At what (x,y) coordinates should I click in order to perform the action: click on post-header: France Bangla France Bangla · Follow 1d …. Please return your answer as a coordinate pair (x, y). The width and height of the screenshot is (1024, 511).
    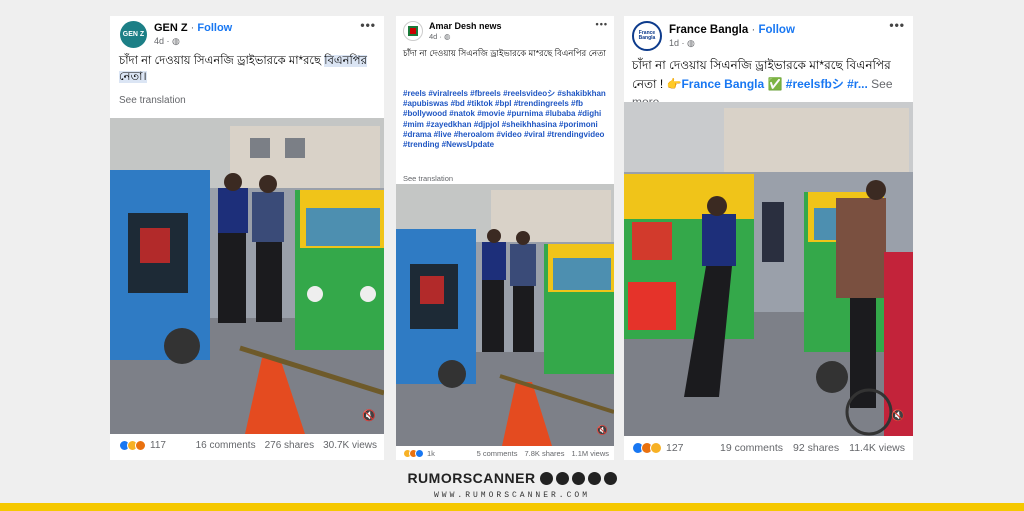
    Looking at the image, I should click on (713, 36).